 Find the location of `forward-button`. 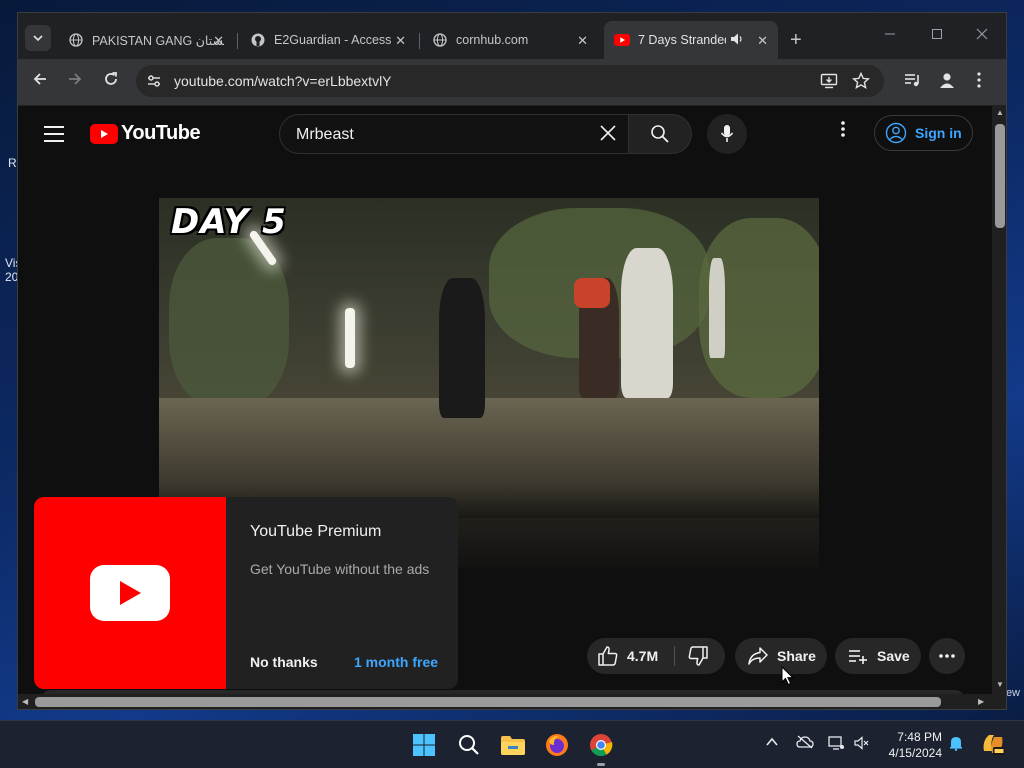

forward-button is located at coordinates (75, 81).